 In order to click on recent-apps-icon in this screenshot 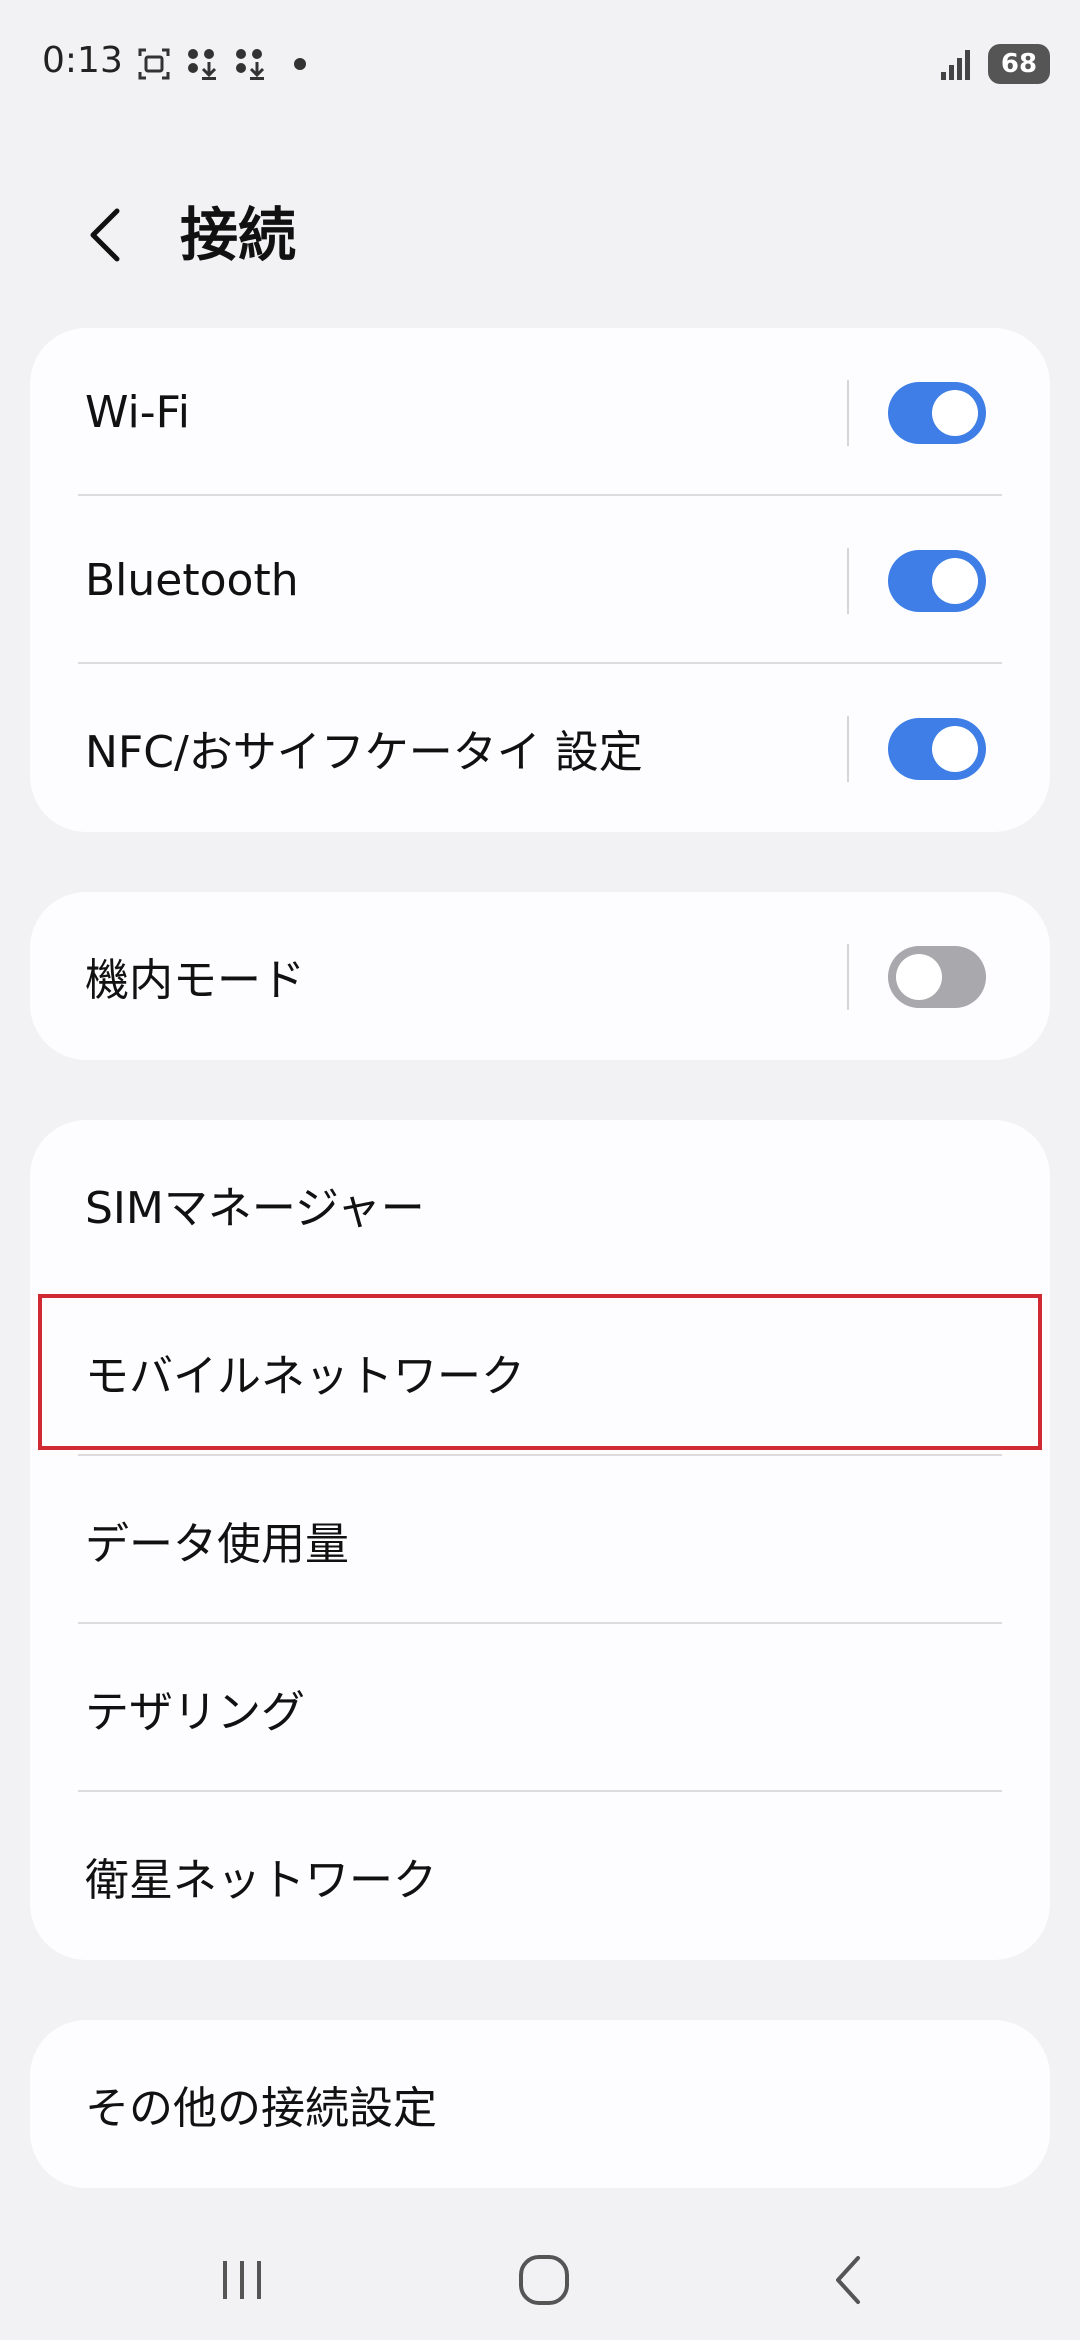, I will do `click(242, 2280)`.